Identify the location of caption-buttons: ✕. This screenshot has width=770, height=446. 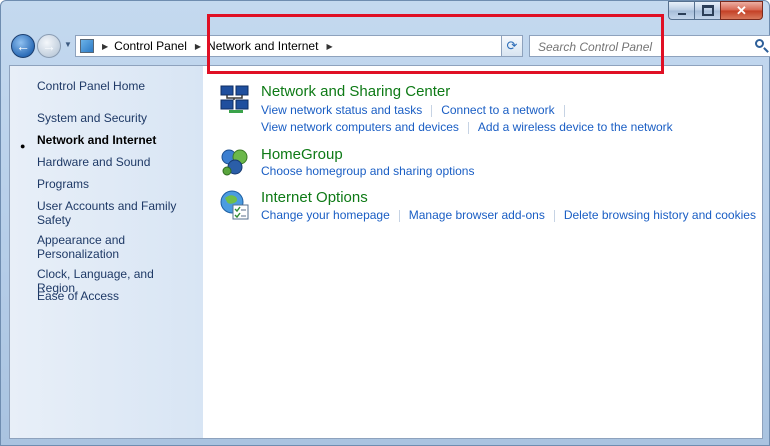
(715, 10).